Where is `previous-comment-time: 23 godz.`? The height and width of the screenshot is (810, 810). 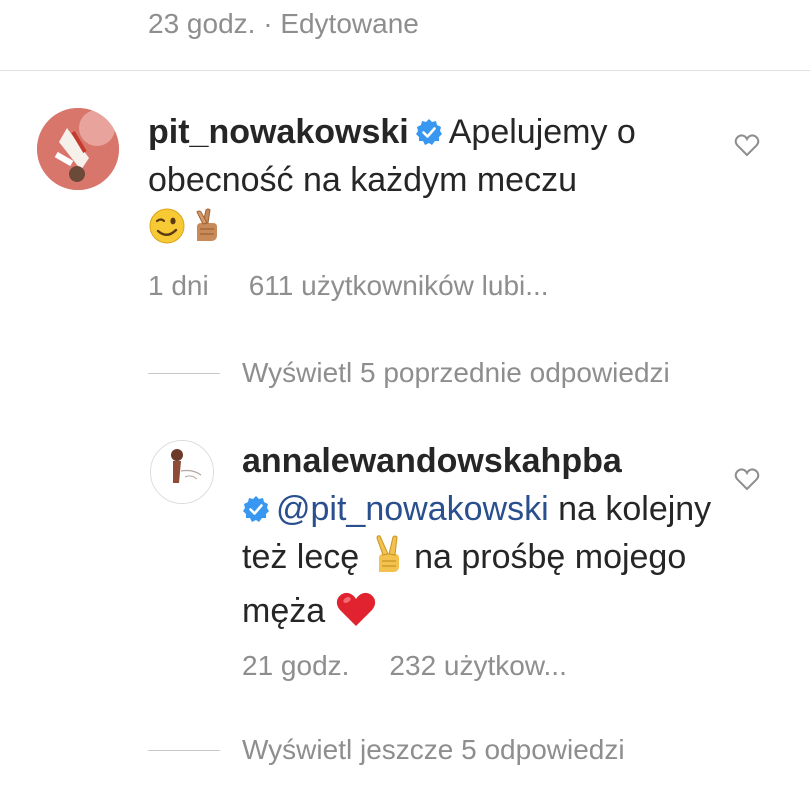
previous-comment-time: 23 godz. is located at coordinates (202, 23).